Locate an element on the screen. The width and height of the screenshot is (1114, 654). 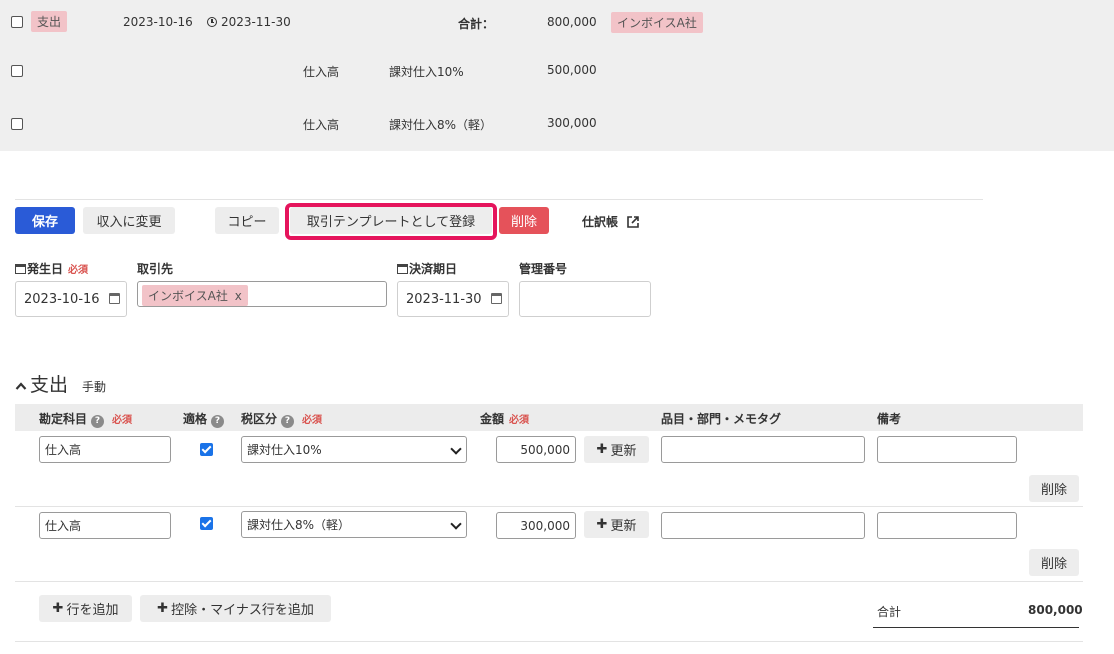
summary-total-value: 800,000 is located at coordinates (572, 22).